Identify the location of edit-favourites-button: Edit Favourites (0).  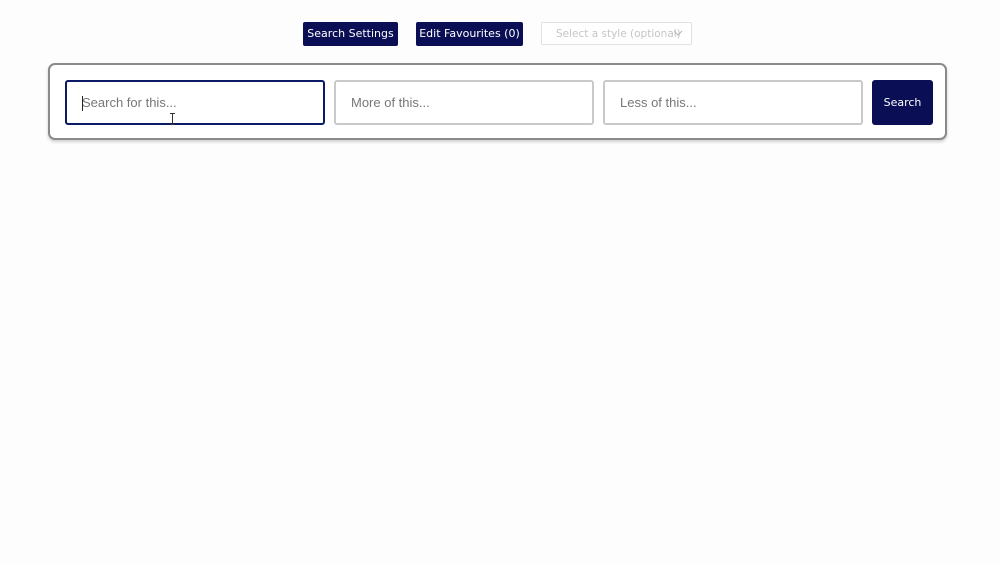
(469, 34).